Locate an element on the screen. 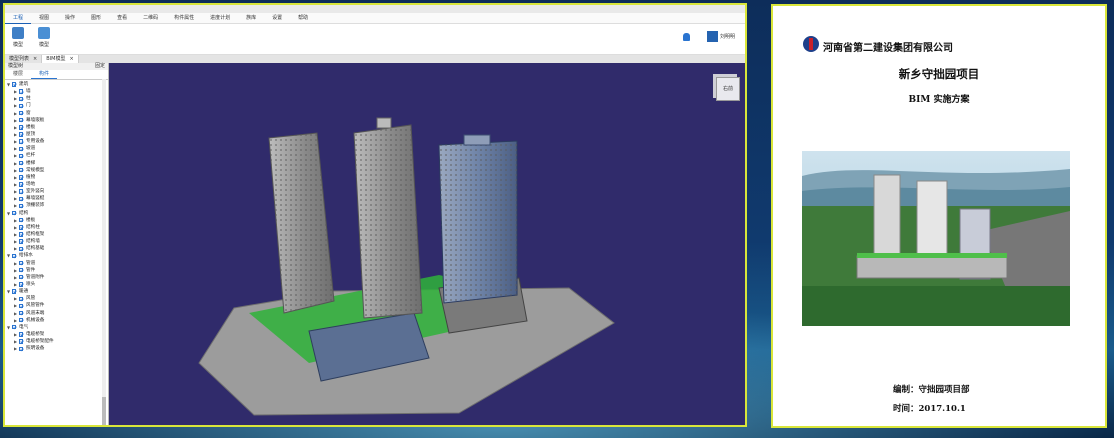  tree-item: ▶ 柱 is located at coordinates (56, 98).